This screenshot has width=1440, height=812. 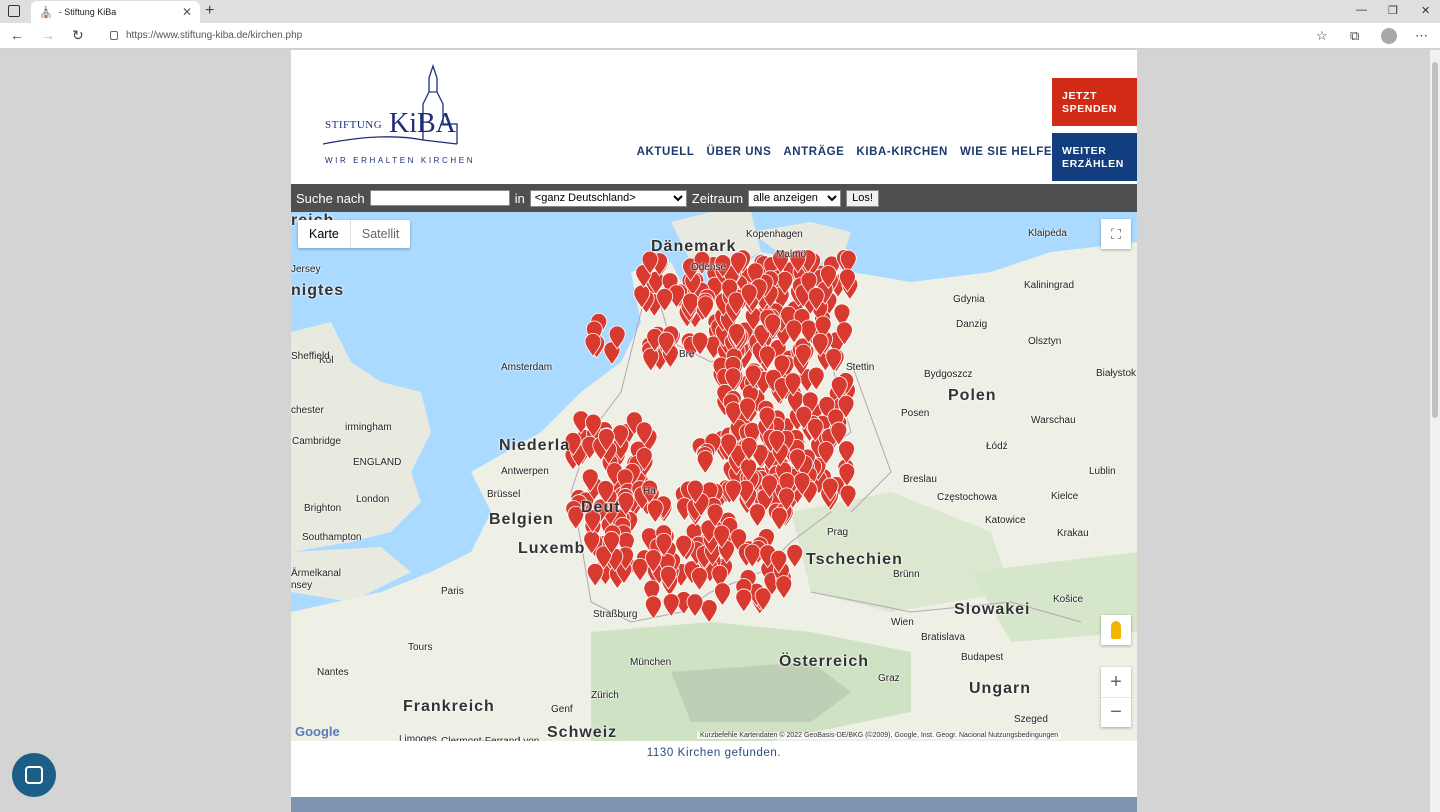 What do you see at coordinates (380, 234) in the screenshot?
I see `map-type-satellit: Satellit` at bounding box center [380, 234].